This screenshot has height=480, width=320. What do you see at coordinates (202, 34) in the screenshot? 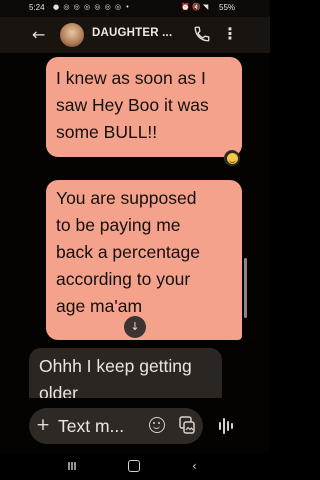
I see `phone-icon` at bounding box center [202, 34].